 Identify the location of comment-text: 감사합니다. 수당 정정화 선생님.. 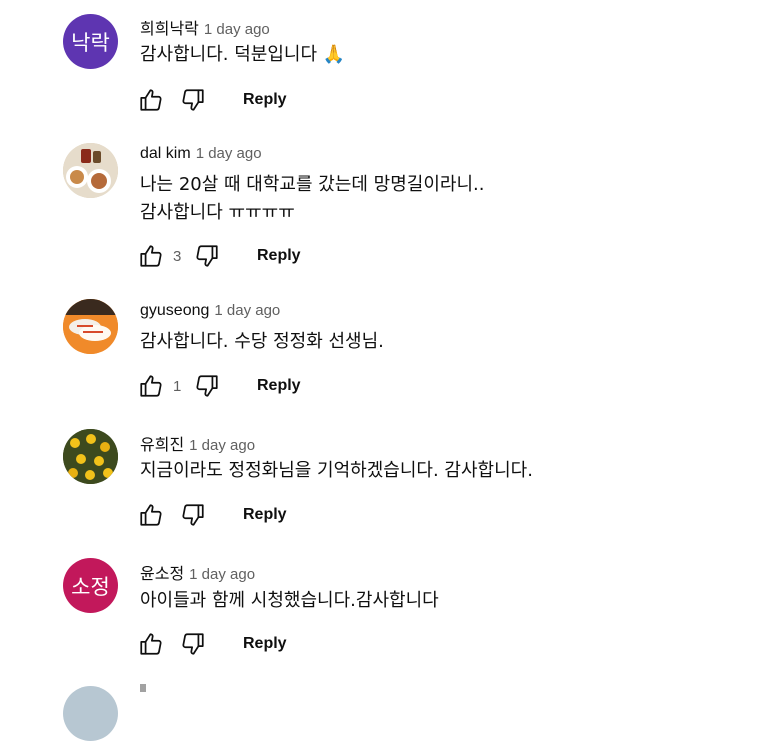
(262, 342).